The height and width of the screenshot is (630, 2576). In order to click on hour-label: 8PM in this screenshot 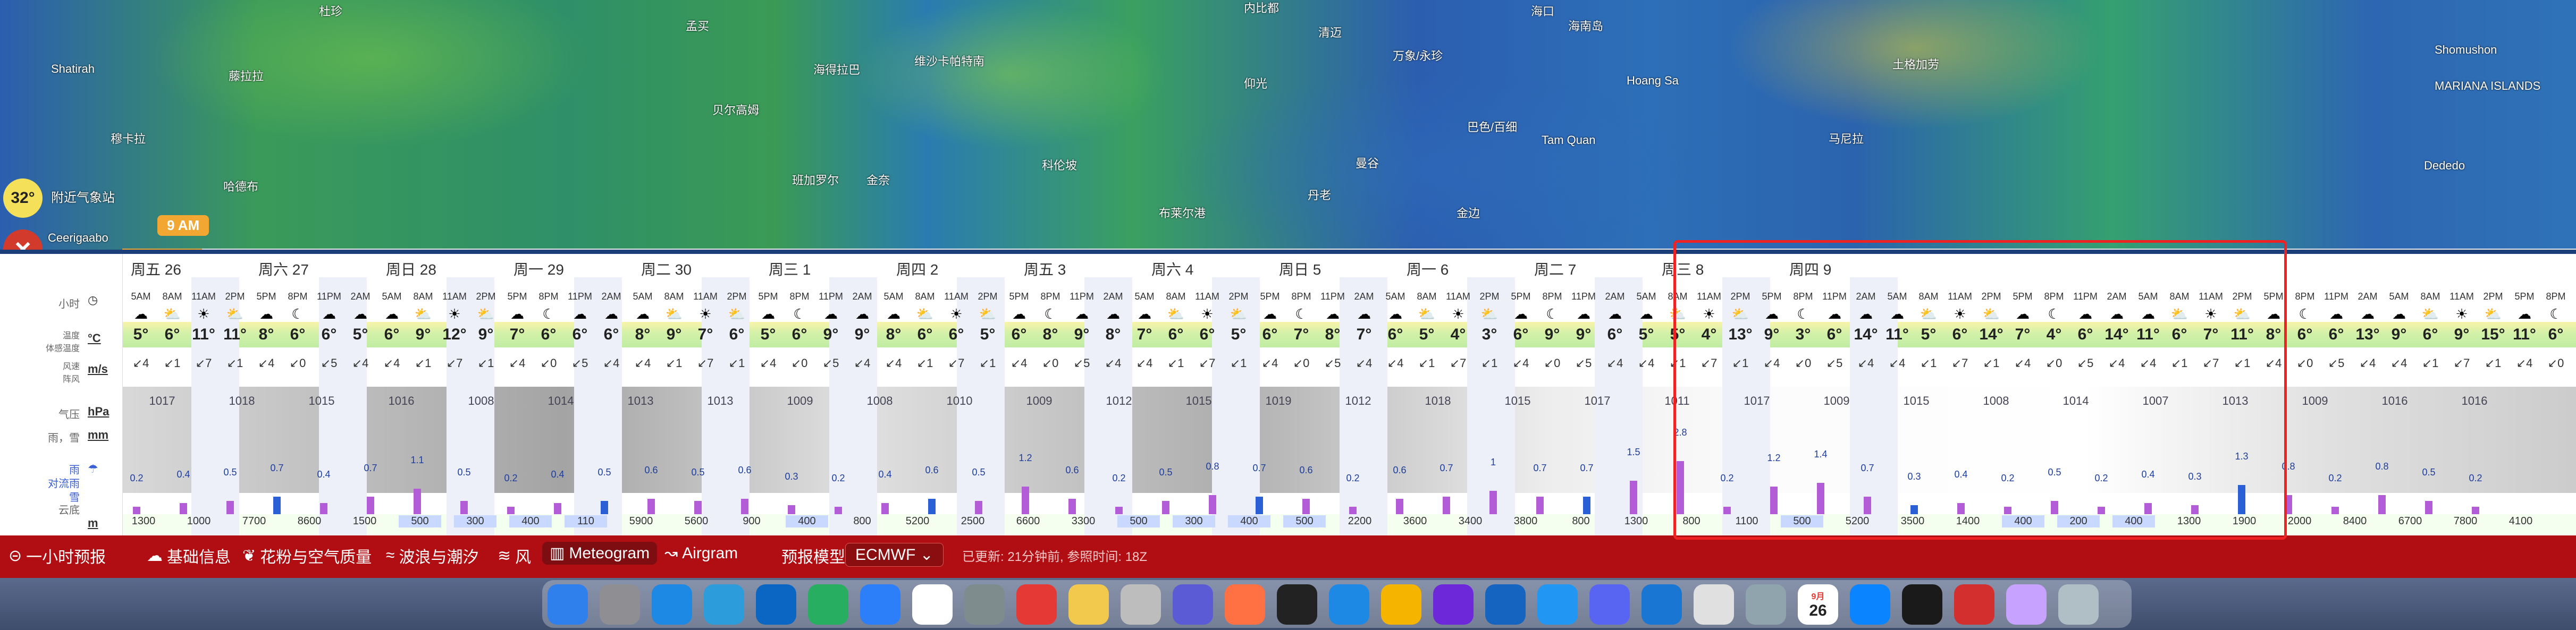, I will do `click(2556, 296)`.